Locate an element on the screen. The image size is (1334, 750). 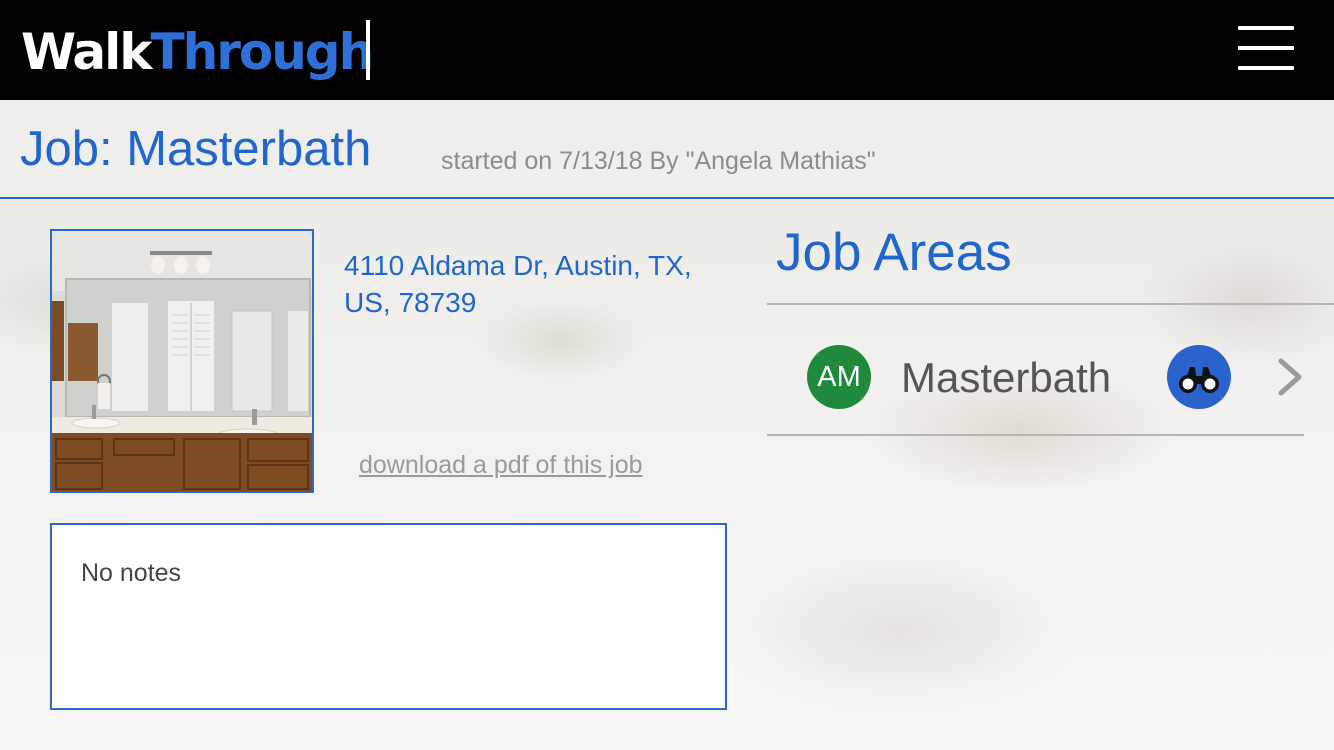
job-areas-title: Job Areas is located at coordinates (894, 252).